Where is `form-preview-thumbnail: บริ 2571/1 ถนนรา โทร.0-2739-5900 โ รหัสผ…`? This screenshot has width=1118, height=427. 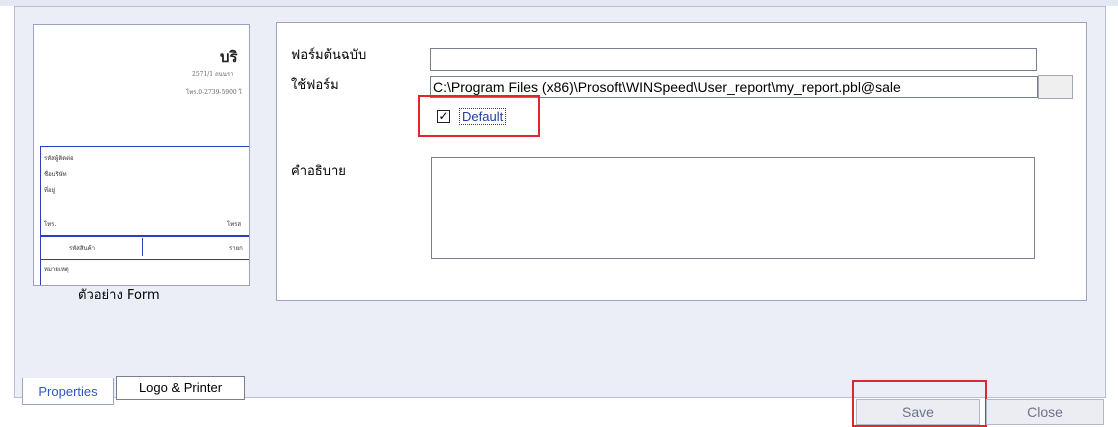 form-preview-thumbnail: บริ 2571/1 ถนนรา โทร.0-2739-5900 โ รหัสผ… is located at coordinates (141, 155).